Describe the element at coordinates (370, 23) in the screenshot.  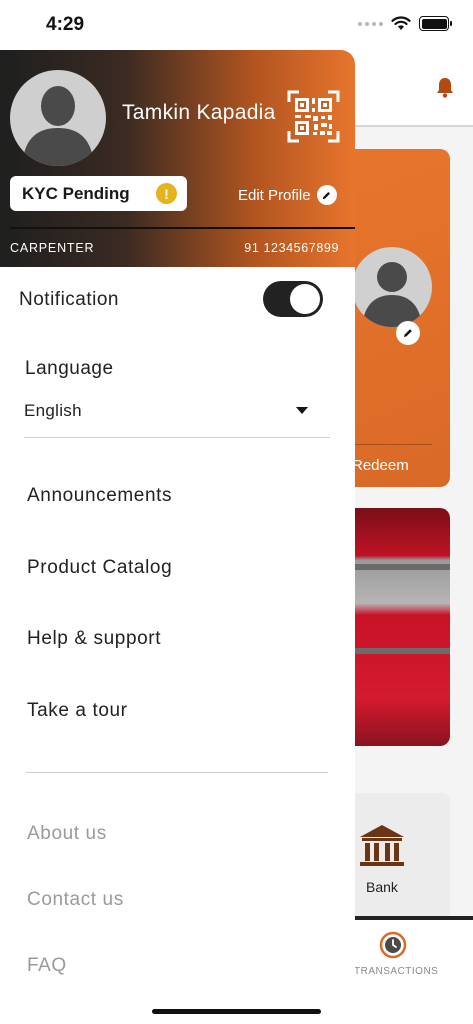
I see `cellular-signal-icon` at that location.